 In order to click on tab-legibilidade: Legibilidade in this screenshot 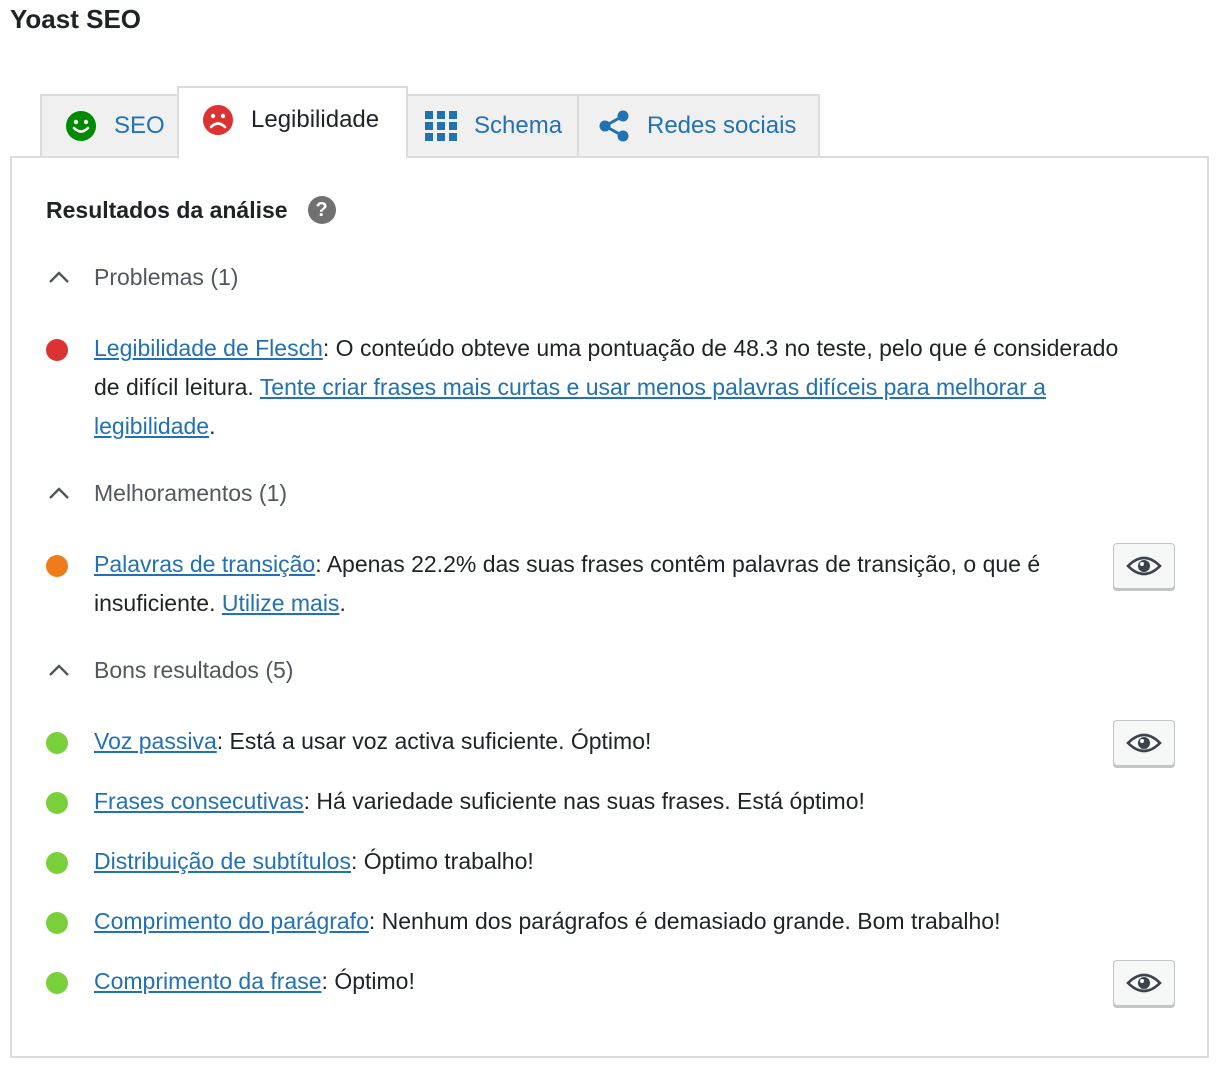, I will do `click(292, 122)`.